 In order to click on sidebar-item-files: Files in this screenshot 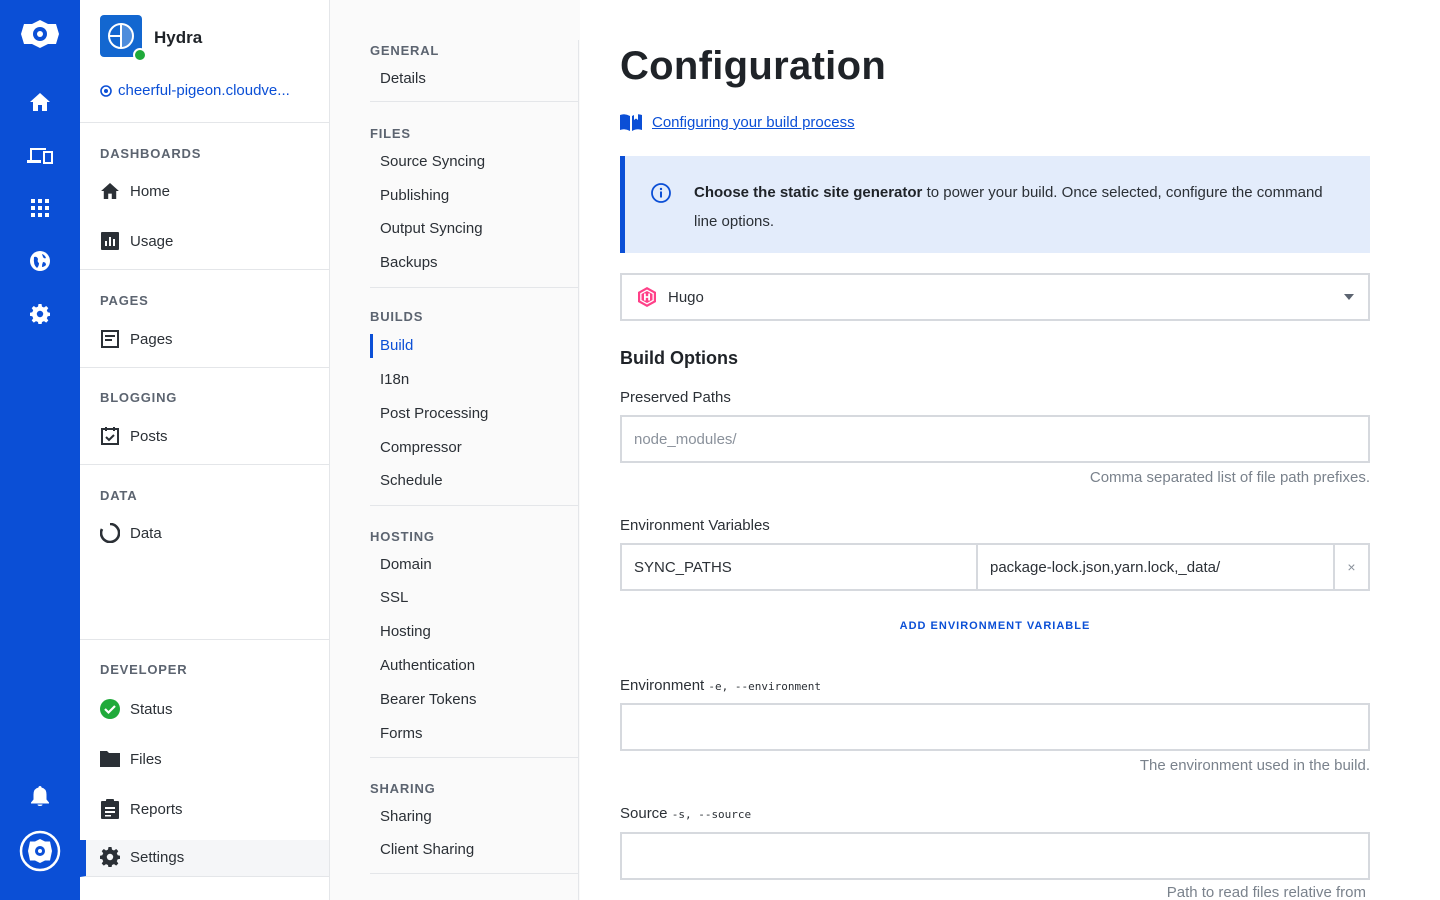, I will do `click(131, 759)`.